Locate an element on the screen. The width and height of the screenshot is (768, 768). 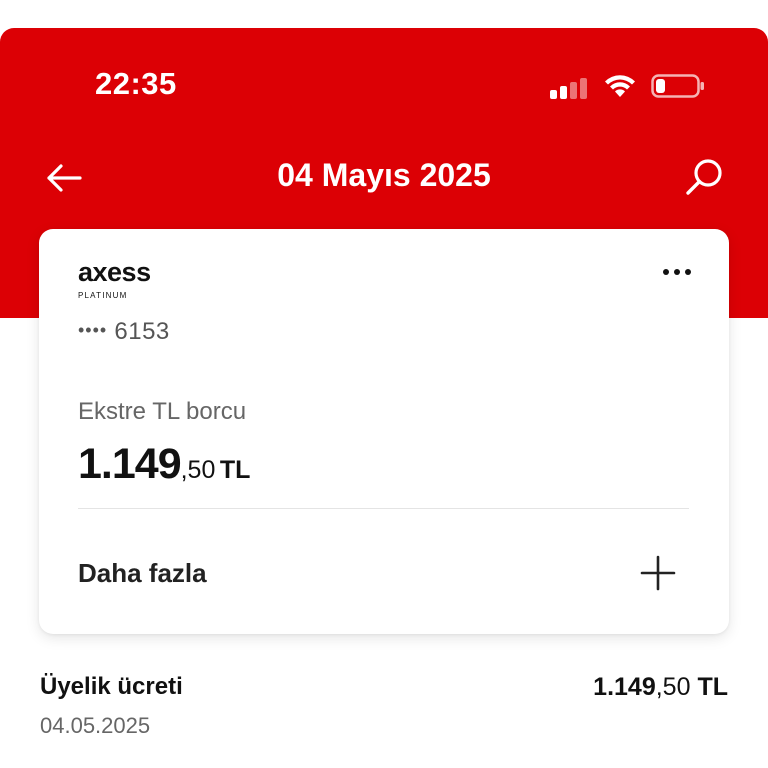
transaction-date: 04.05.2025 is located at coordinates (95, 725).